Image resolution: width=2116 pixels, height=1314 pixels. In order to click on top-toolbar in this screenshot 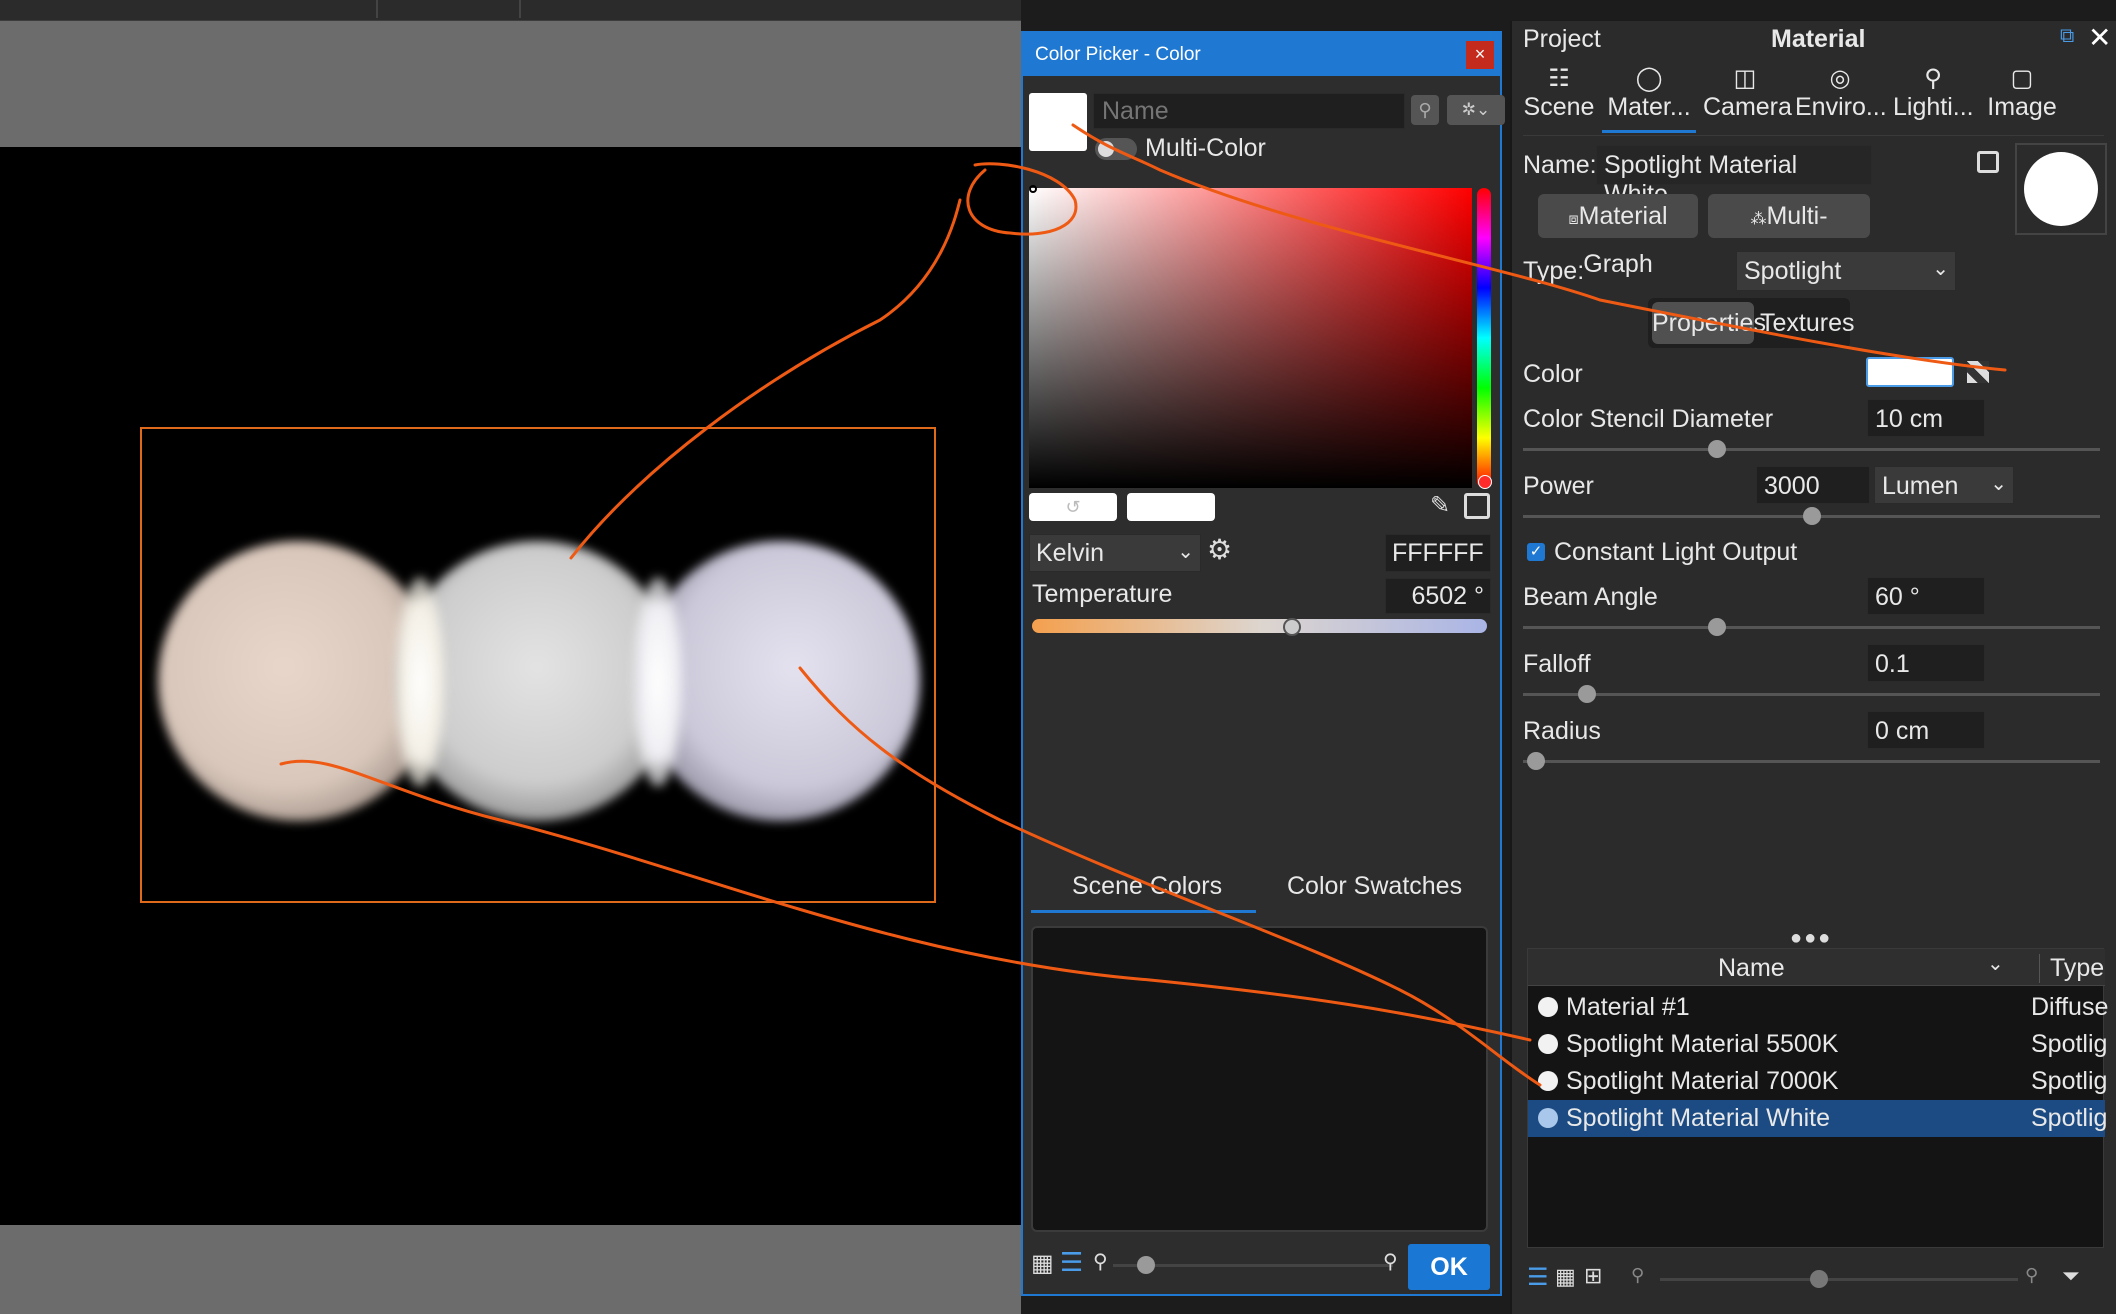, I will do `click(510, 10)`.